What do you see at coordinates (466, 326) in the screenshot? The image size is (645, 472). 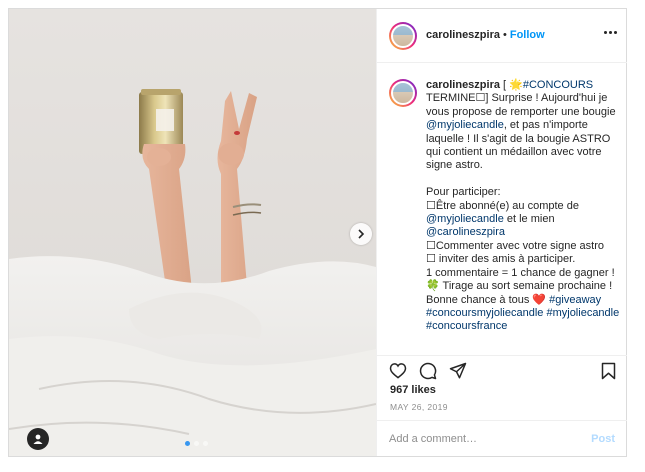 I see `caption-link: #concoursfrance` at bounding box center [466, 326].